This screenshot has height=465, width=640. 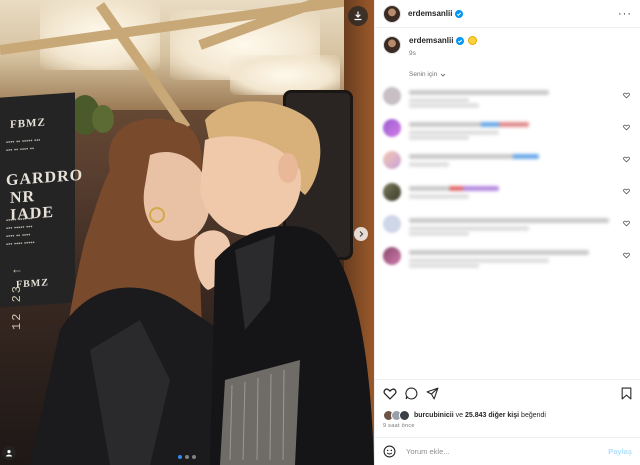 I want to click on photo-date-stamp: 12 23 ↑, so click(x=17, y=297).